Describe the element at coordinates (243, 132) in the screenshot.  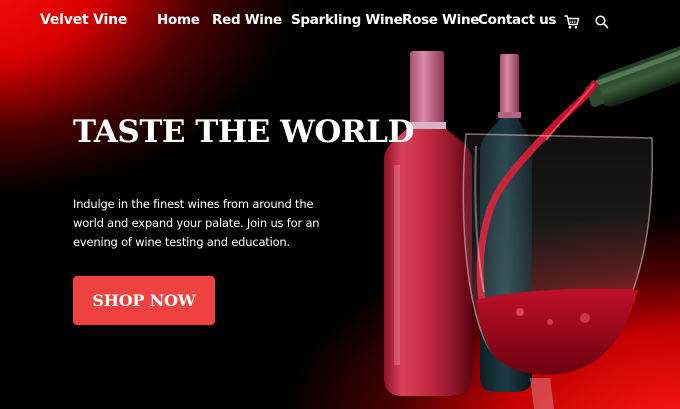
I see `hero-headline: TASTE THE WORLD` at that location.